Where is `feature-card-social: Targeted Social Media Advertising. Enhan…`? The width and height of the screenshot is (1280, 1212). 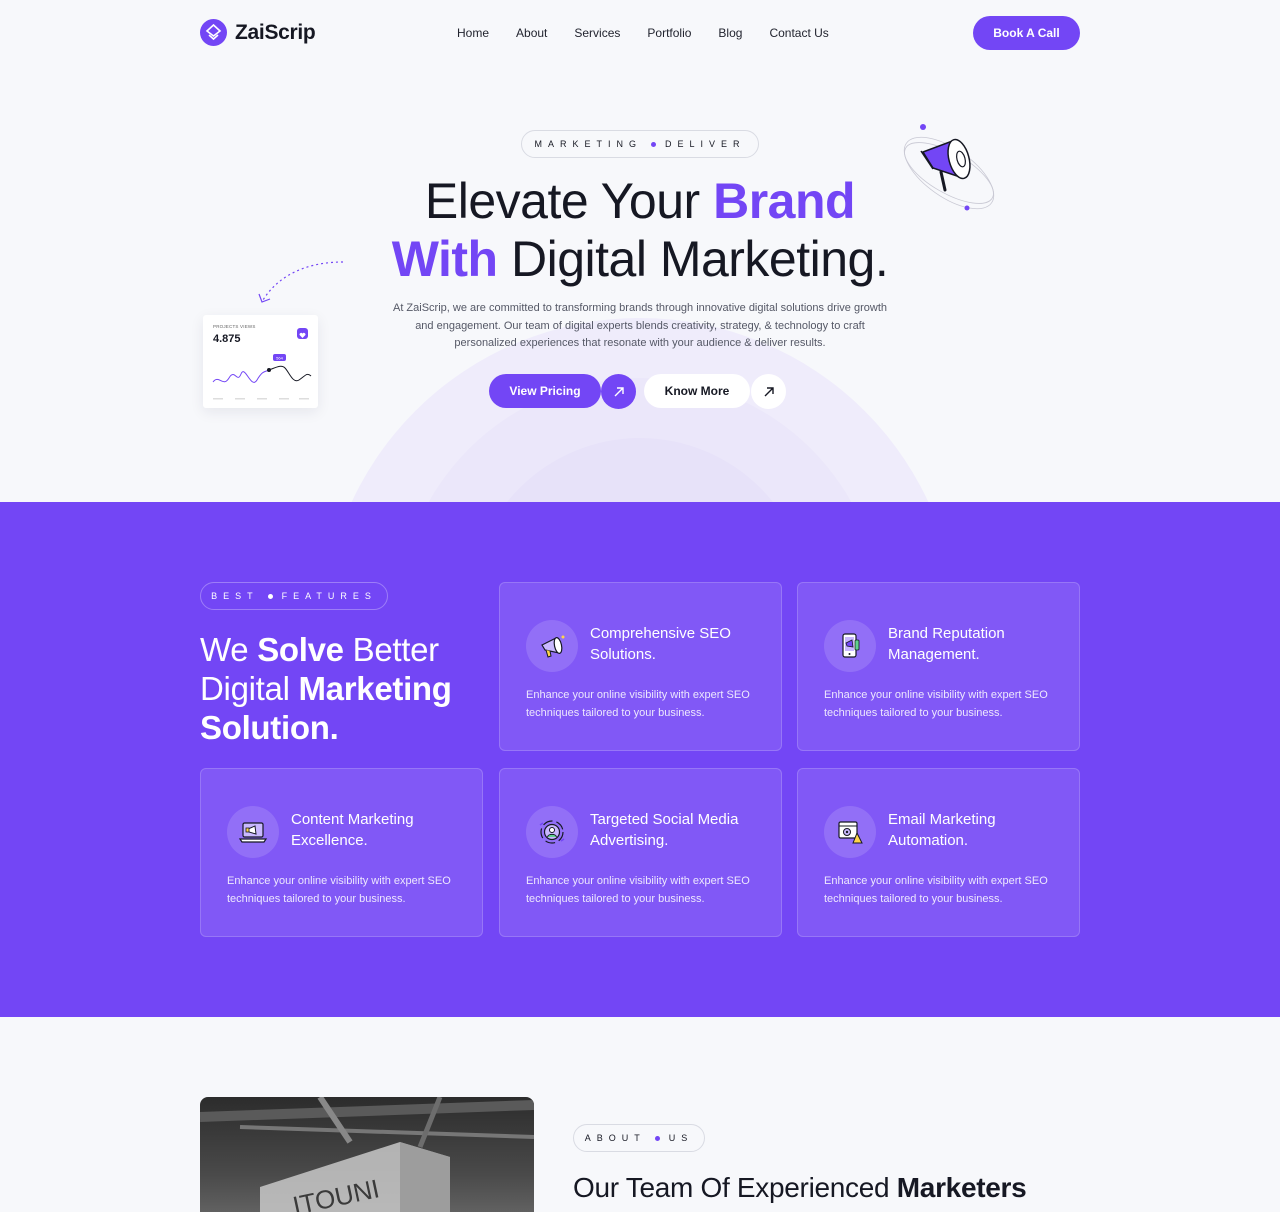
feature-card-social: Targeted Social Media Advertising. Enhan… is located at coordinates (640, 852).